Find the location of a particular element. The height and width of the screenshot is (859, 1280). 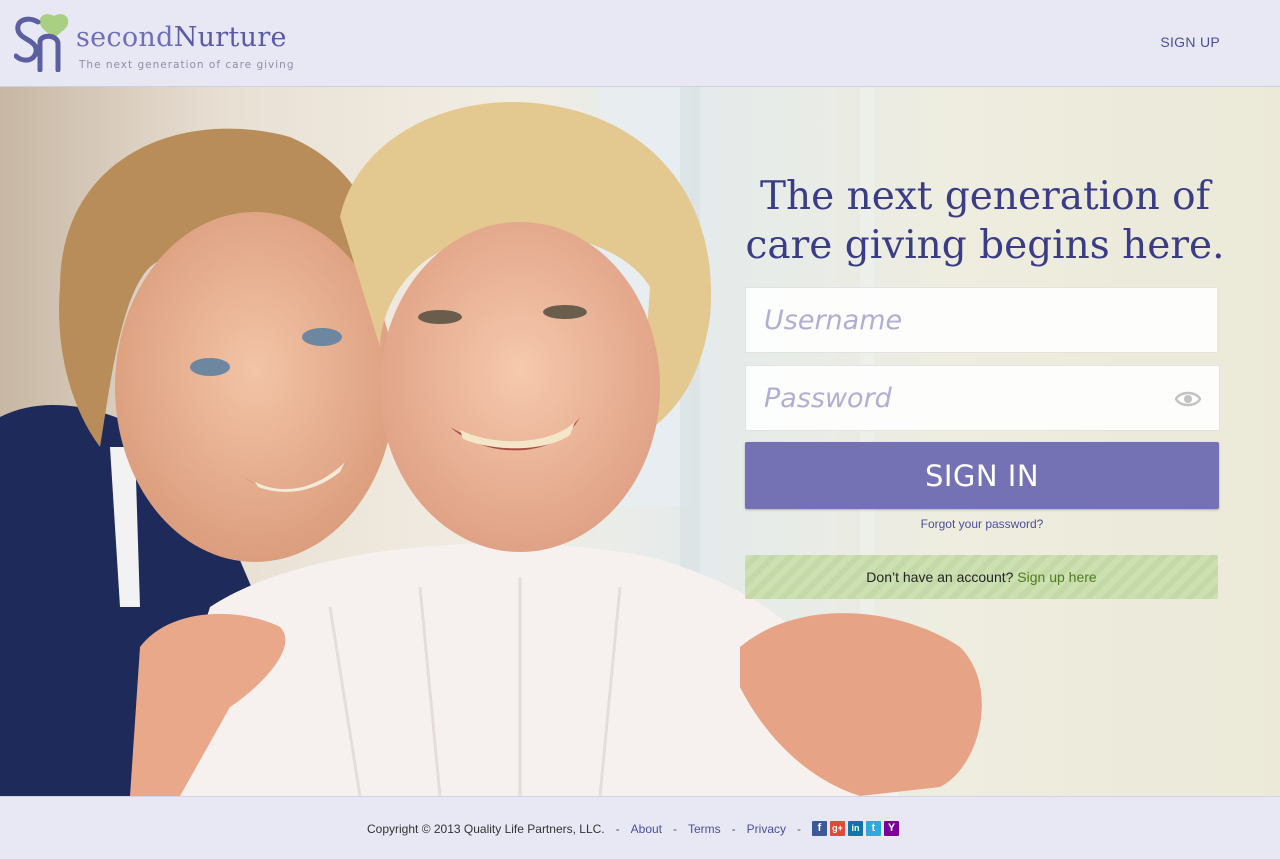

show-password-eye-icon is located at coordinates (1188, 399).